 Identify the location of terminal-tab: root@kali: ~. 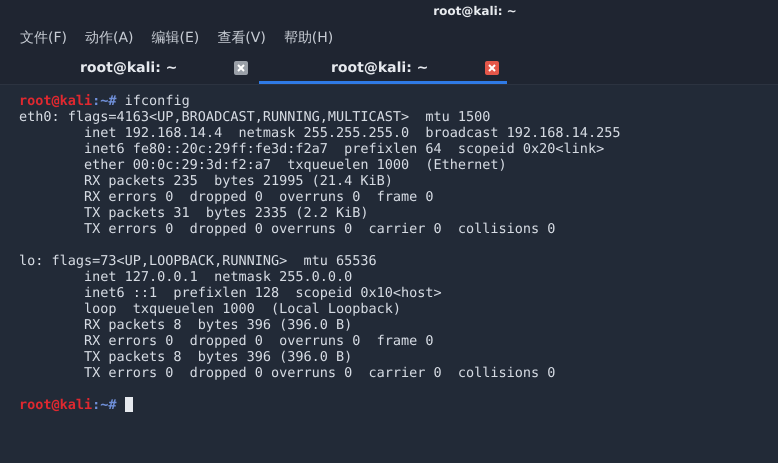
(132, 69).